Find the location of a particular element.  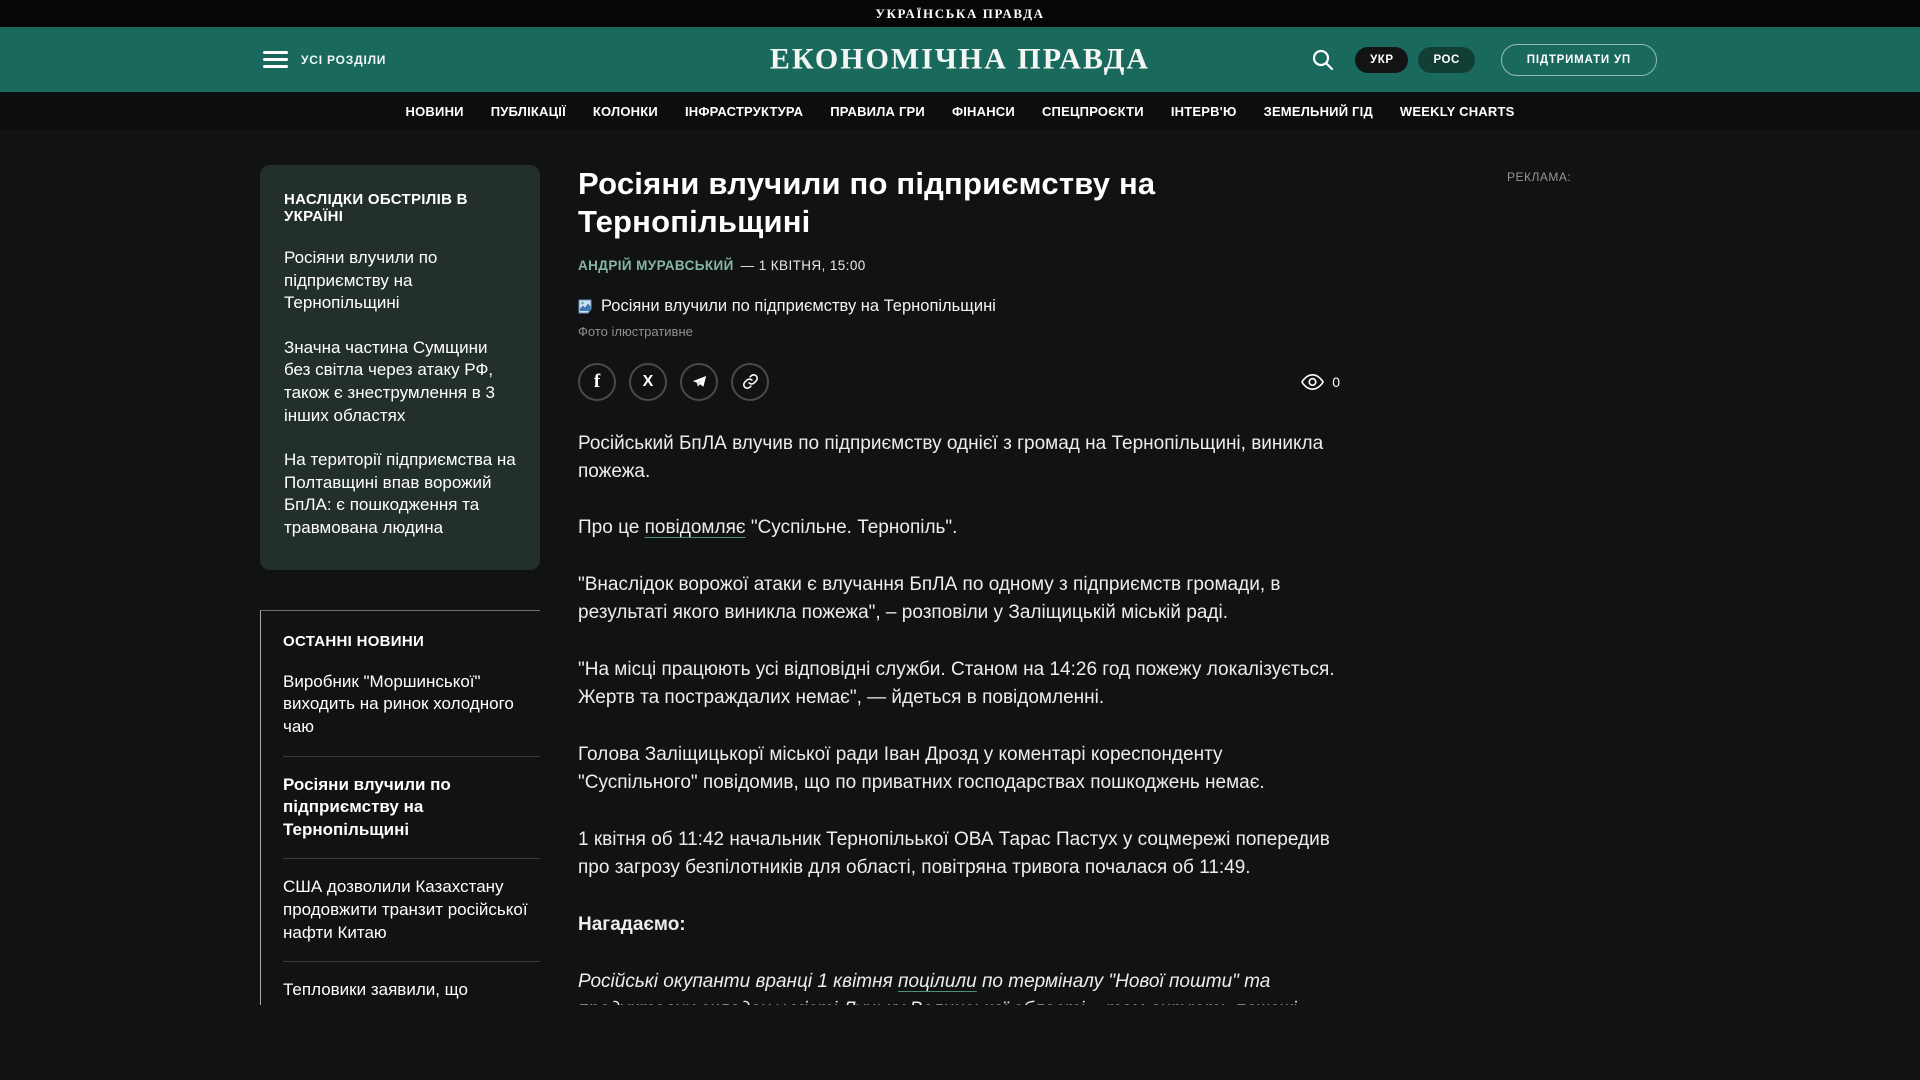

x-twitter-icon: X is located at coordinates (648, 381).